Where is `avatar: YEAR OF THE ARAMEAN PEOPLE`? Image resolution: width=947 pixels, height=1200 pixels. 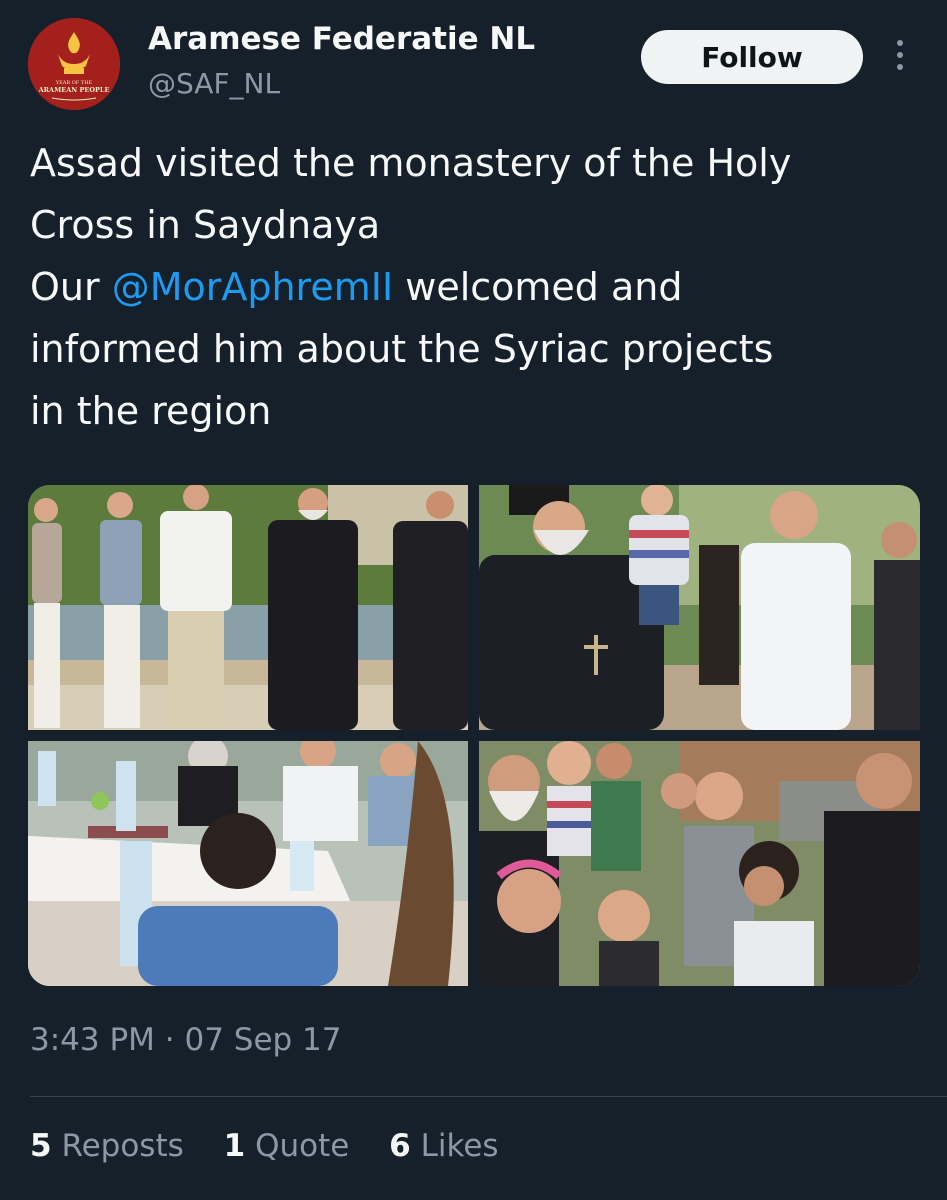
avatar: YEAR OF THE ARAMEAN PEOPLE is located at coordinates (74, 64).